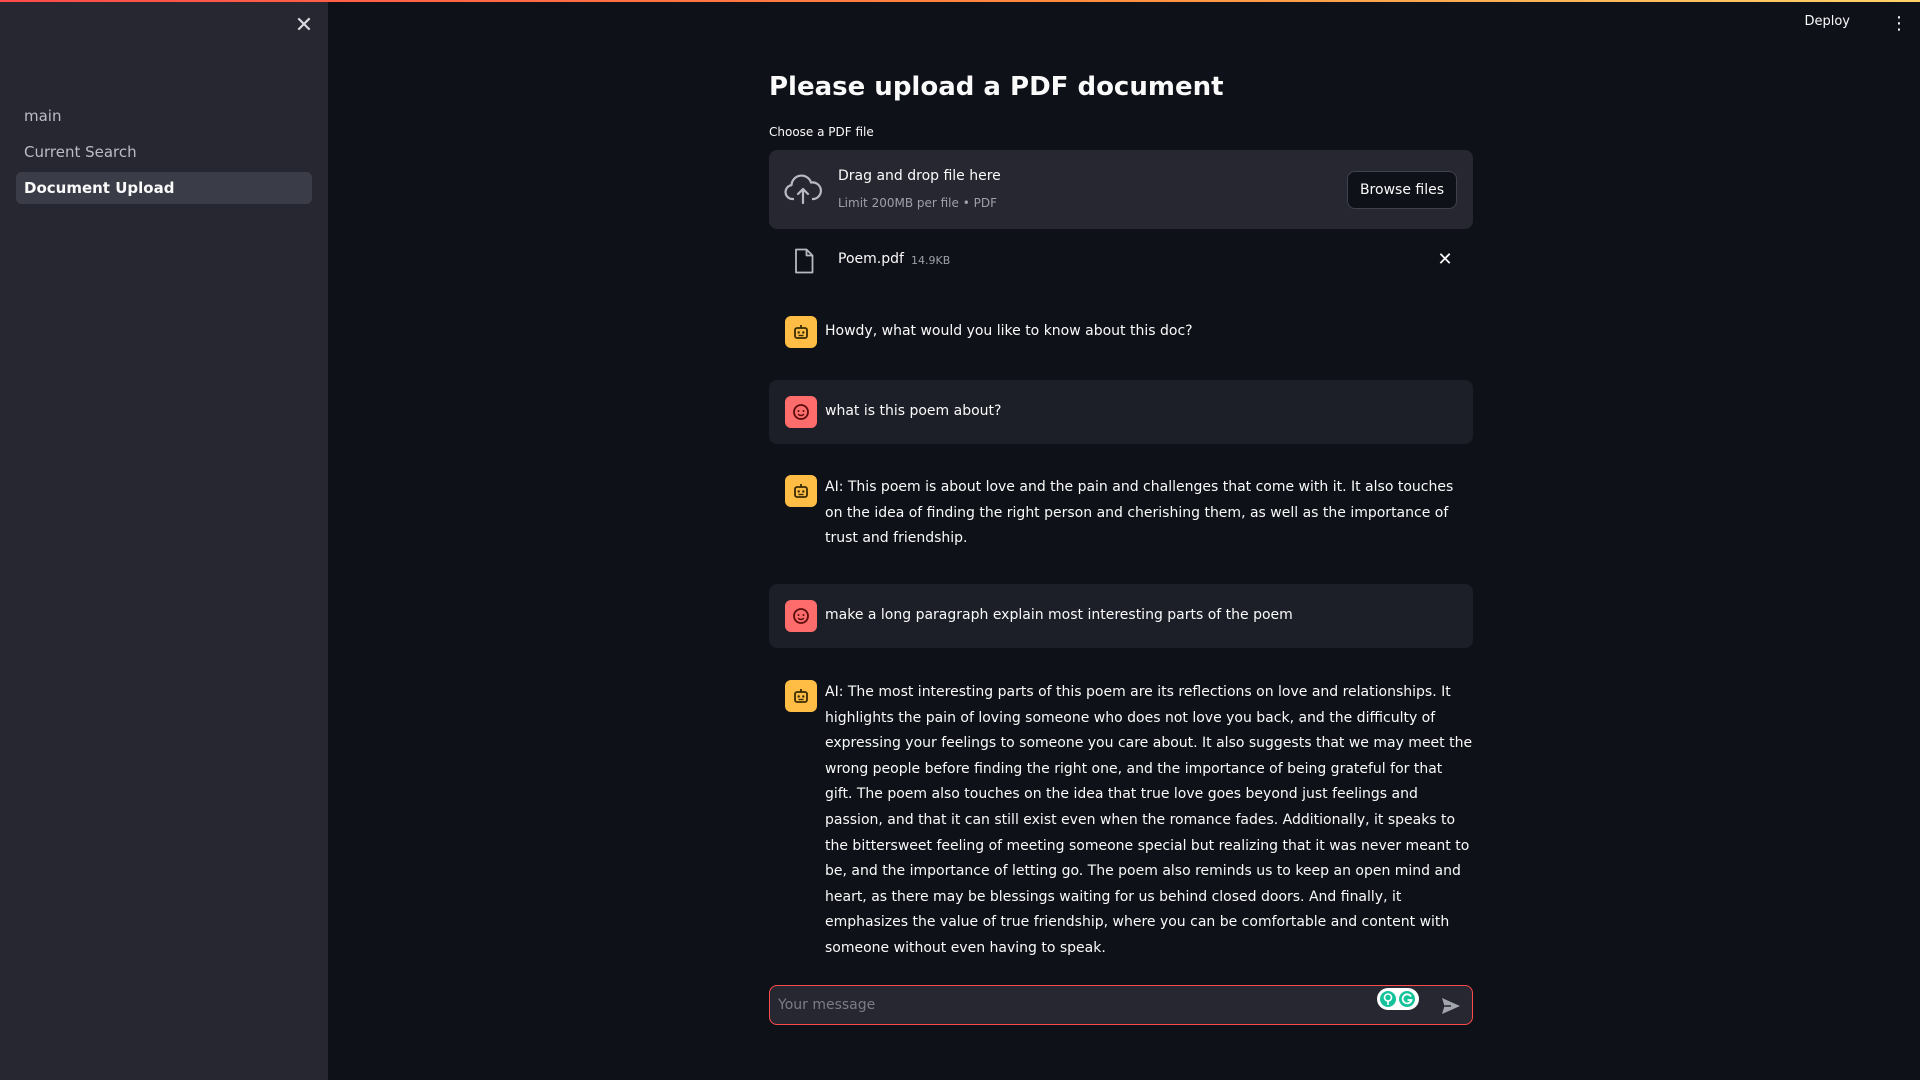 The image size is (1920, 1080). I want to click on remove-file-close-icon: ✕, so click(1445, 260).